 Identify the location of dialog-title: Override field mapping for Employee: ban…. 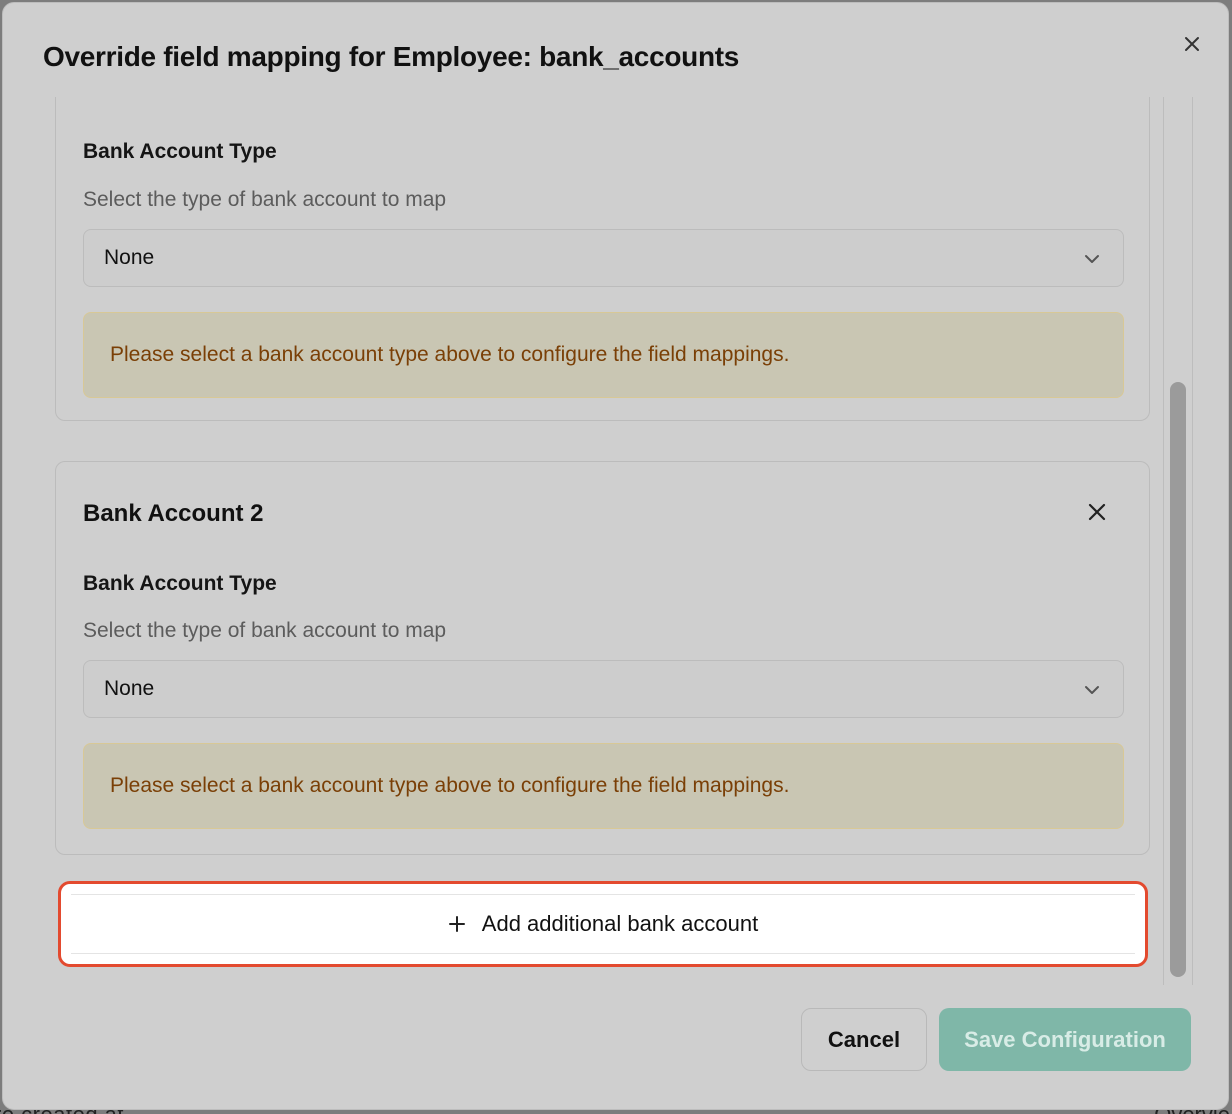
(391, 56).